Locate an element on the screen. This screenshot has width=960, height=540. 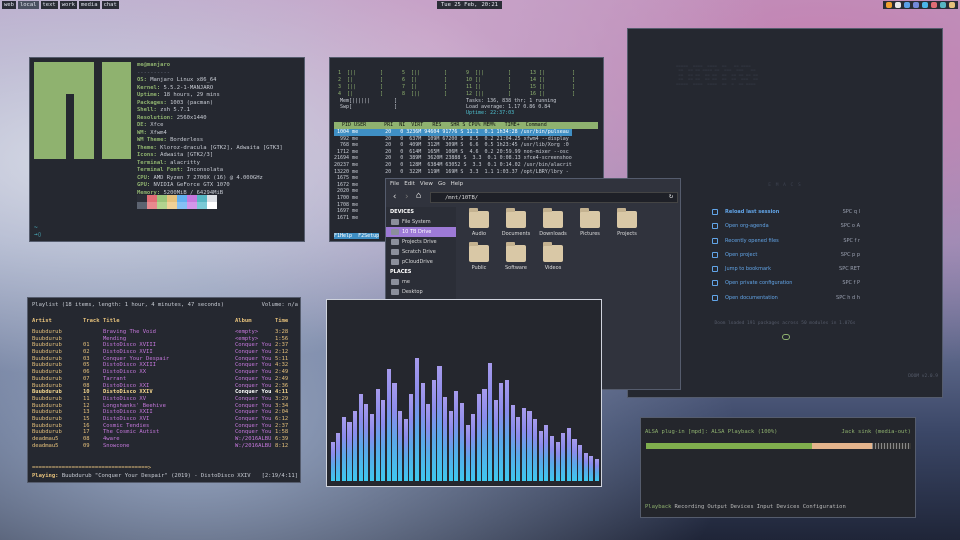
folder-item: Public is located at coordinates (479, 263).